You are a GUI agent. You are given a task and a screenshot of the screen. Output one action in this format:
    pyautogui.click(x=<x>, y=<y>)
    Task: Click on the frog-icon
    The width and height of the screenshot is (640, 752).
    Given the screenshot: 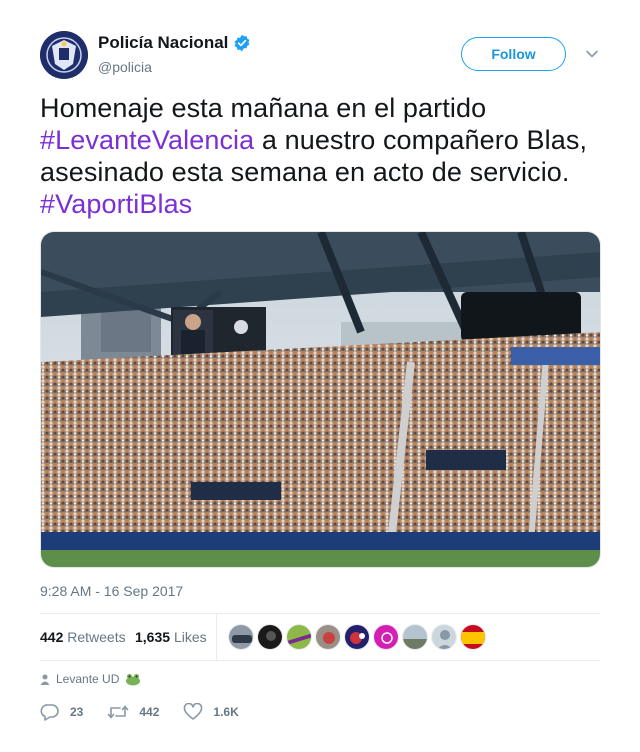 What is the action you would take?
    pyautogui.click(x=133, y=680)
    